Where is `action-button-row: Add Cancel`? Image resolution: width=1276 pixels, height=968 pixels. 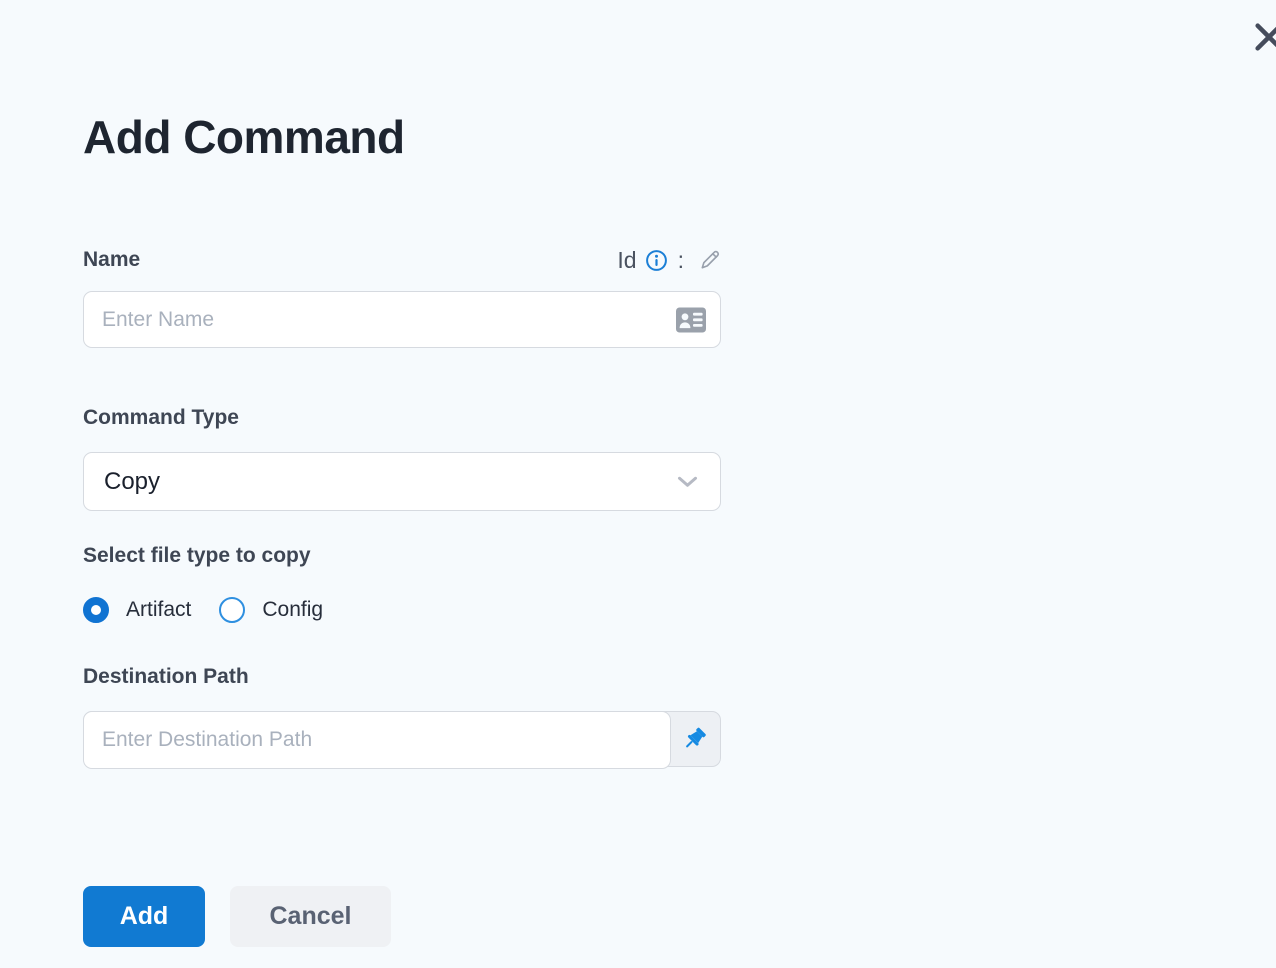 action-button-row: Add Cancel is located at coordinates (237, 916).